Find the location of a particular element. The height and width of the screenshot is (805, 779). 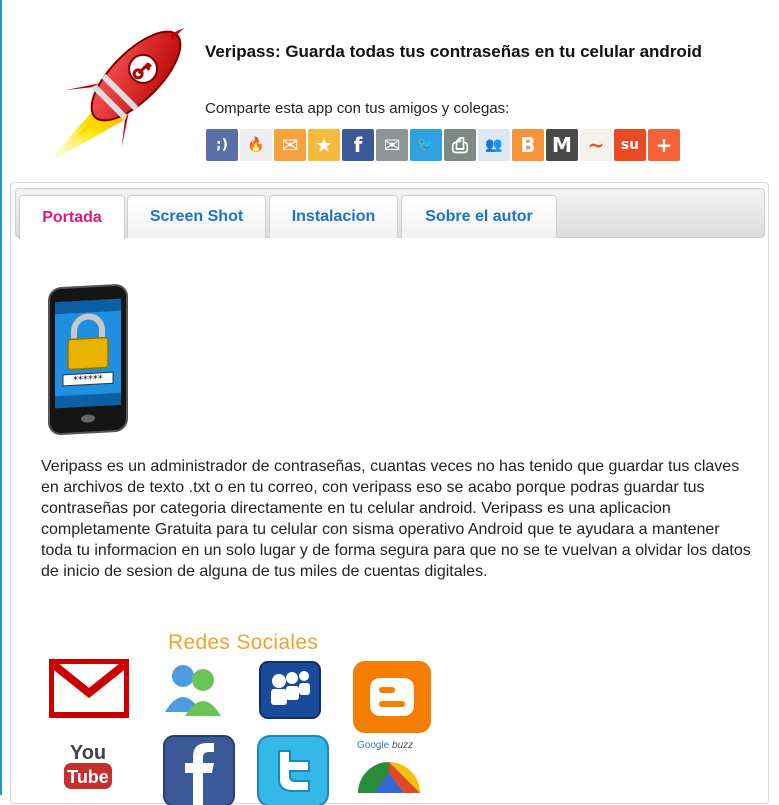

email-glyph: ✉ is located at coordinates (290, 145).